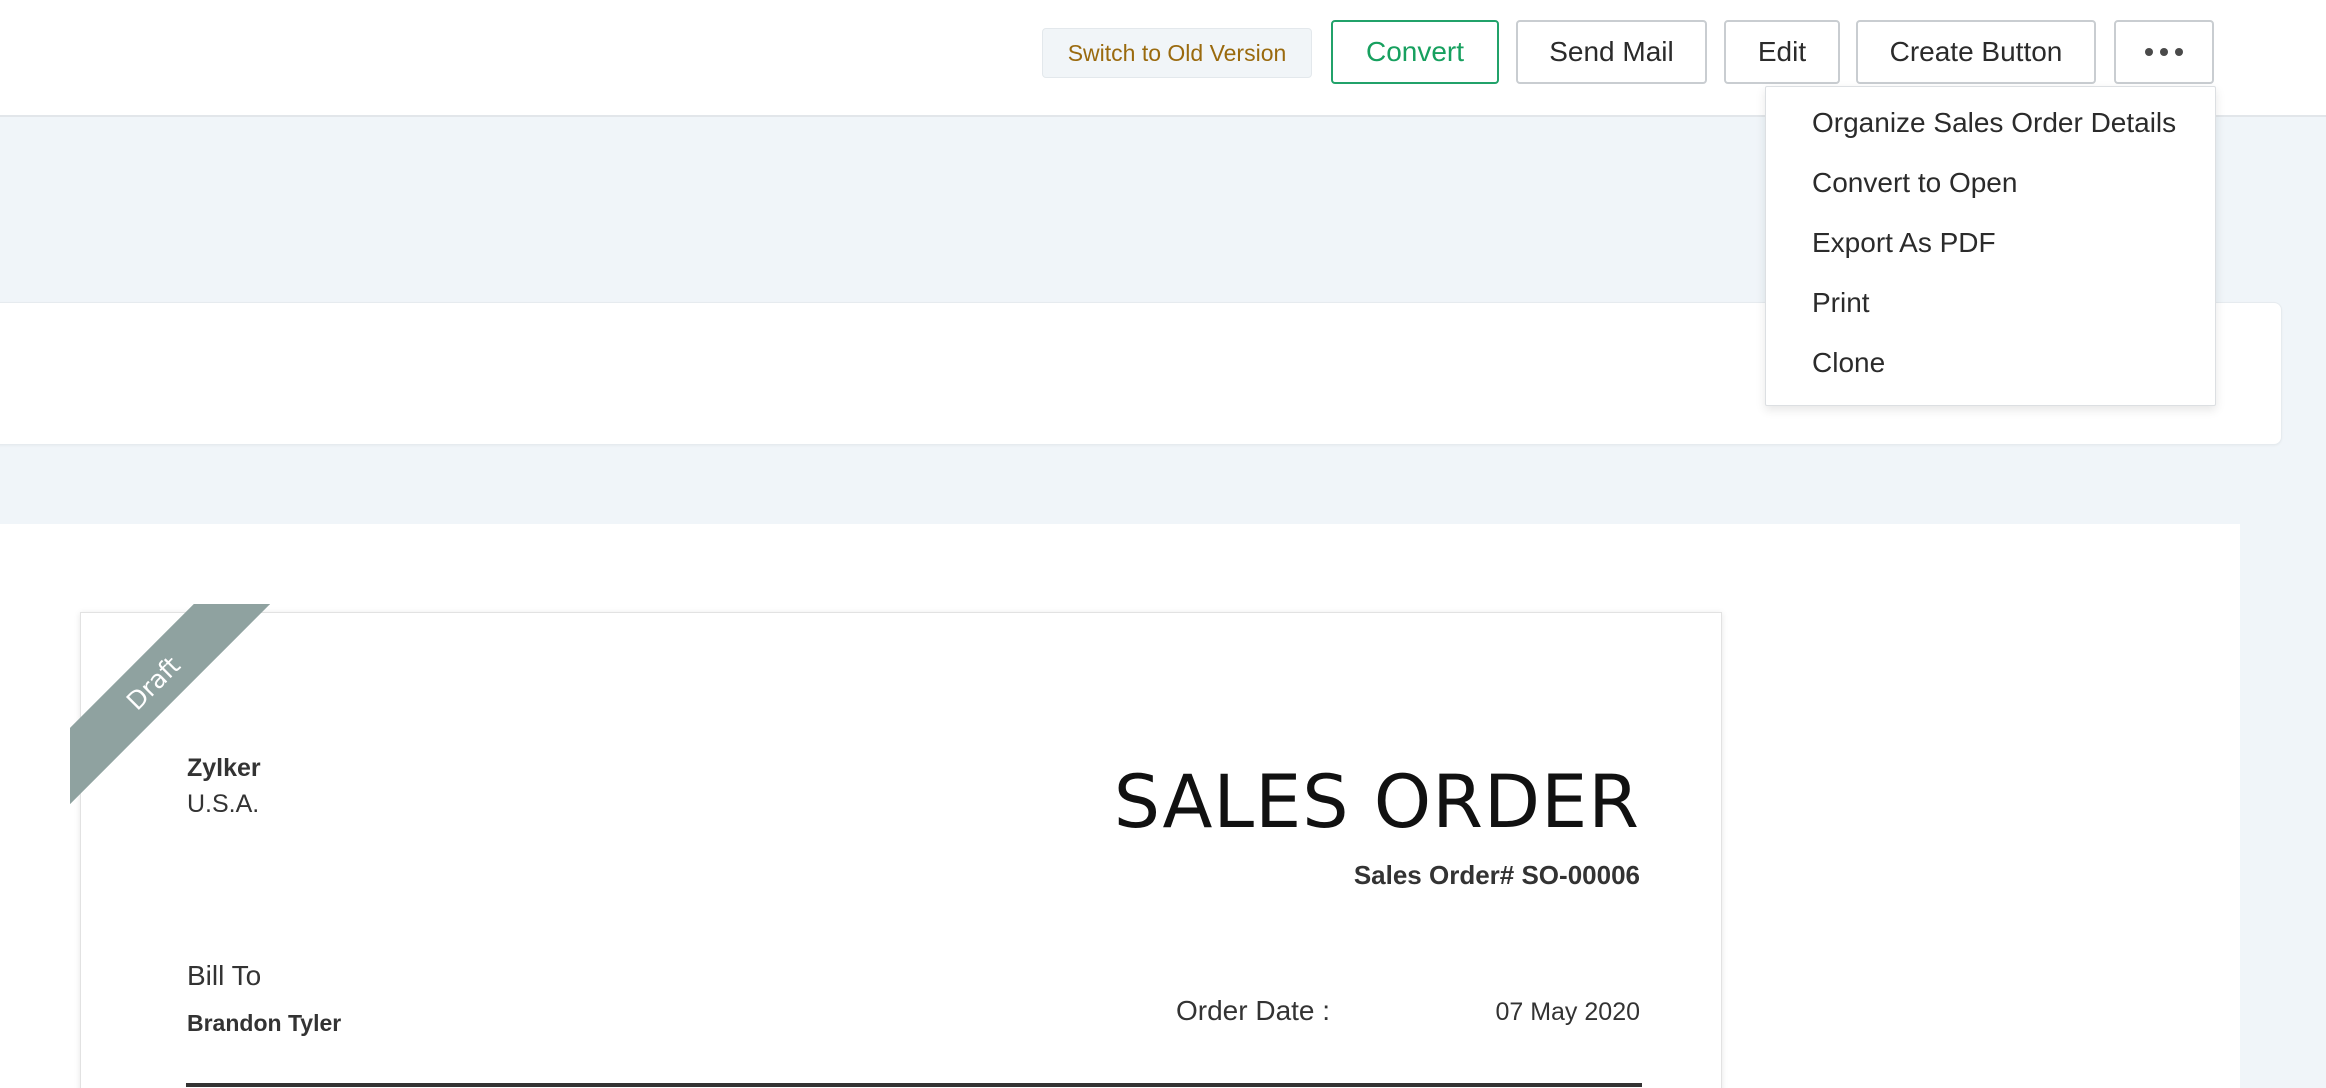 This screenshot has height=1088, width=2326. I want to click on bill-to-label: Bill To, so click(224, 975).